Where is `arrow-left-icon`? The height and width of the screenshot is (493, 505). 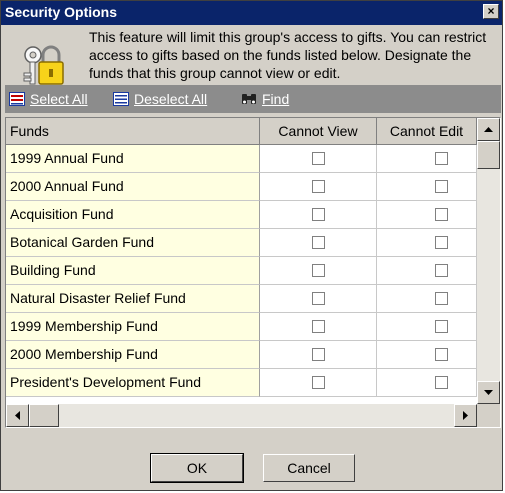
arrow-left-icon is located at coordinates (17, 415).